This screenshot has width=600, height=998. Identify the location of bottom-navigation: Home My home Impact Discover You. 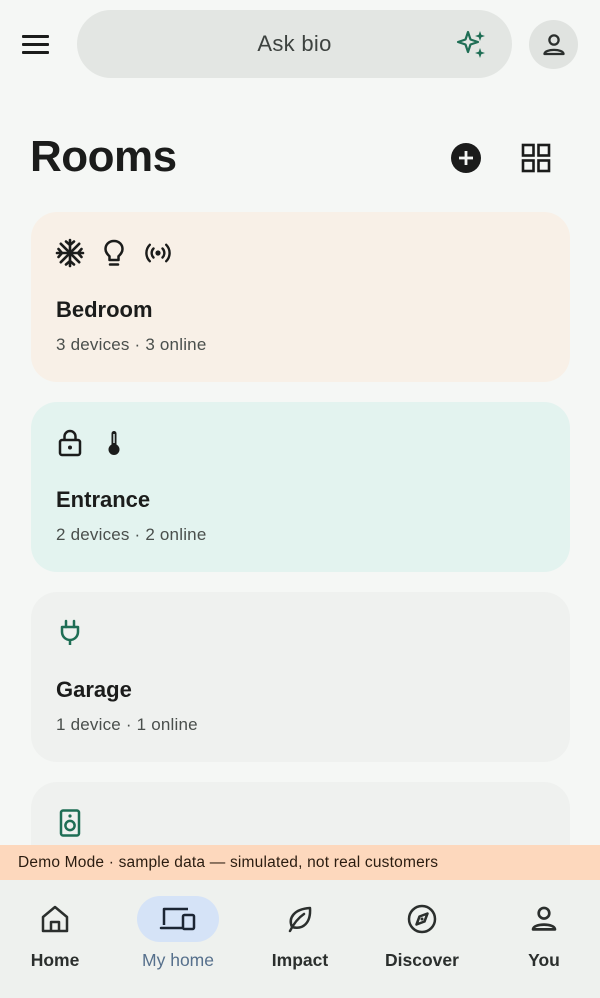
(300, 939).